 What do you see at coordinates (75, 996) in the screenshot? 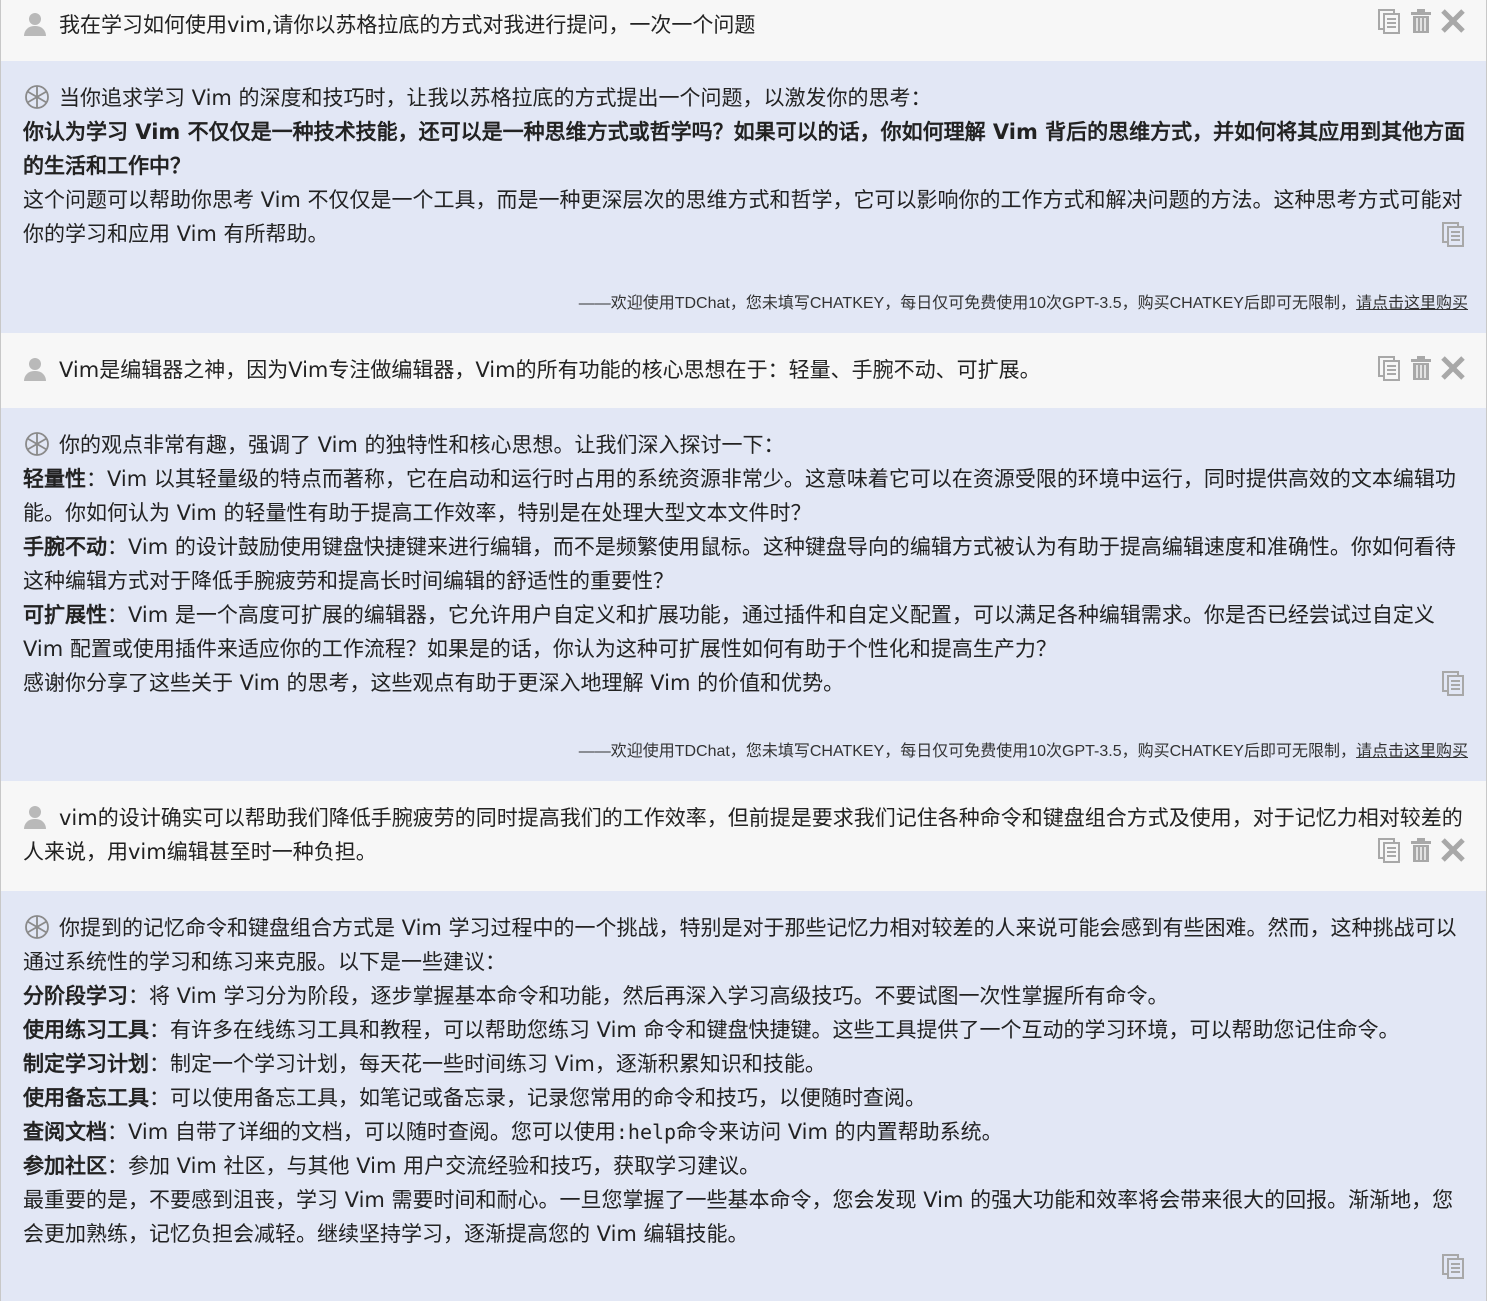
I see `point-term: 分阶段学习` at bounding box center [75, 996].